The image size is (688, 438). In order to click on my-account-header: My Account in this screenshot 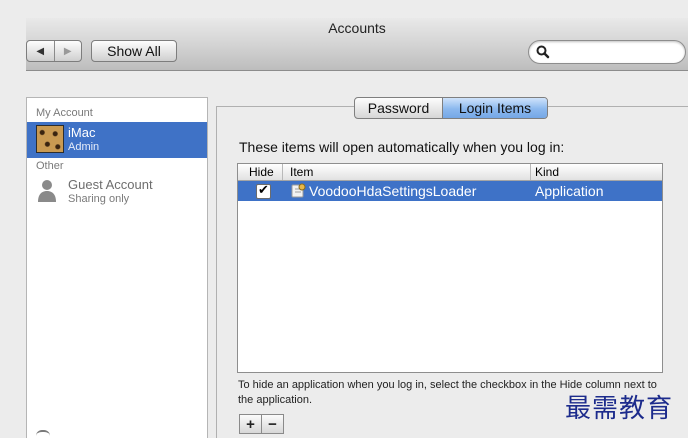, I will do `click(64, 113)`.